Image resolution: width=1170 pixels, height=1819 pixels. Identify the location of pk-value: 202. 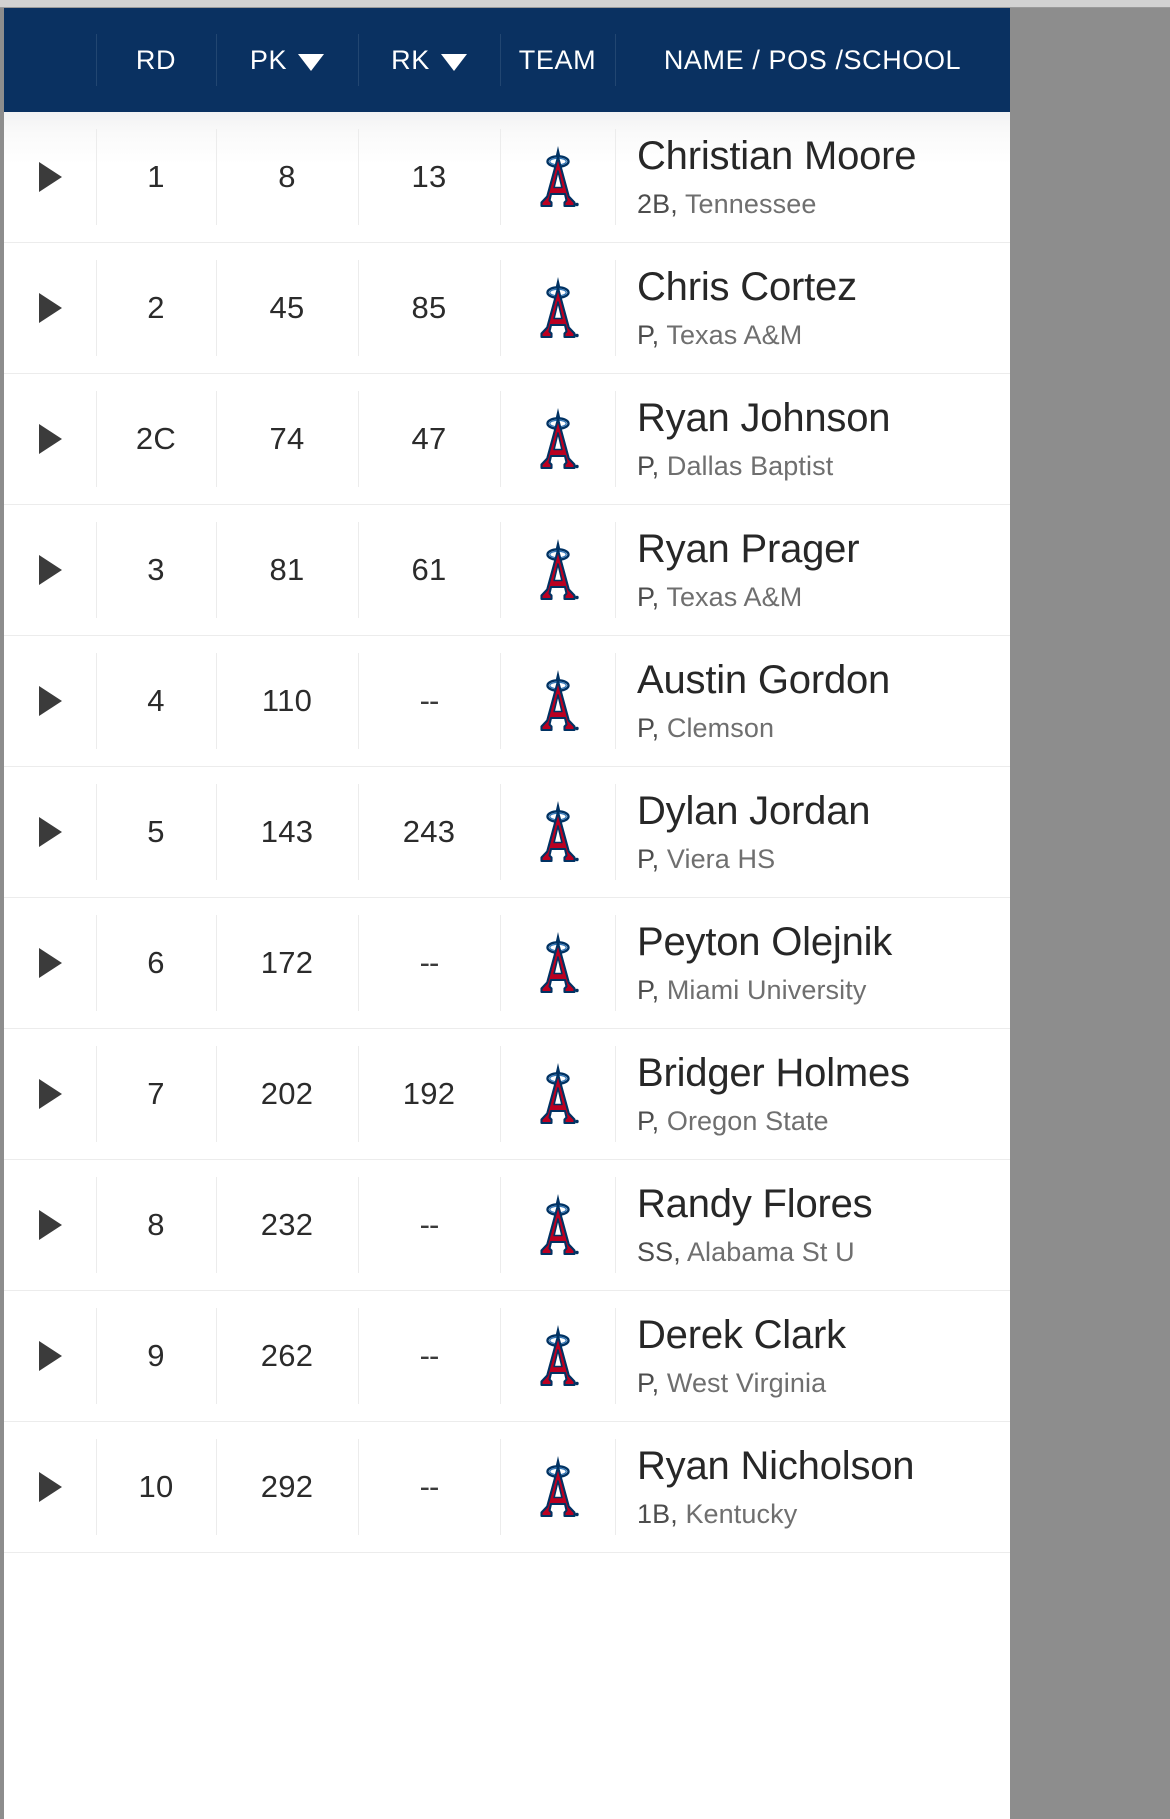
(287, 1093).